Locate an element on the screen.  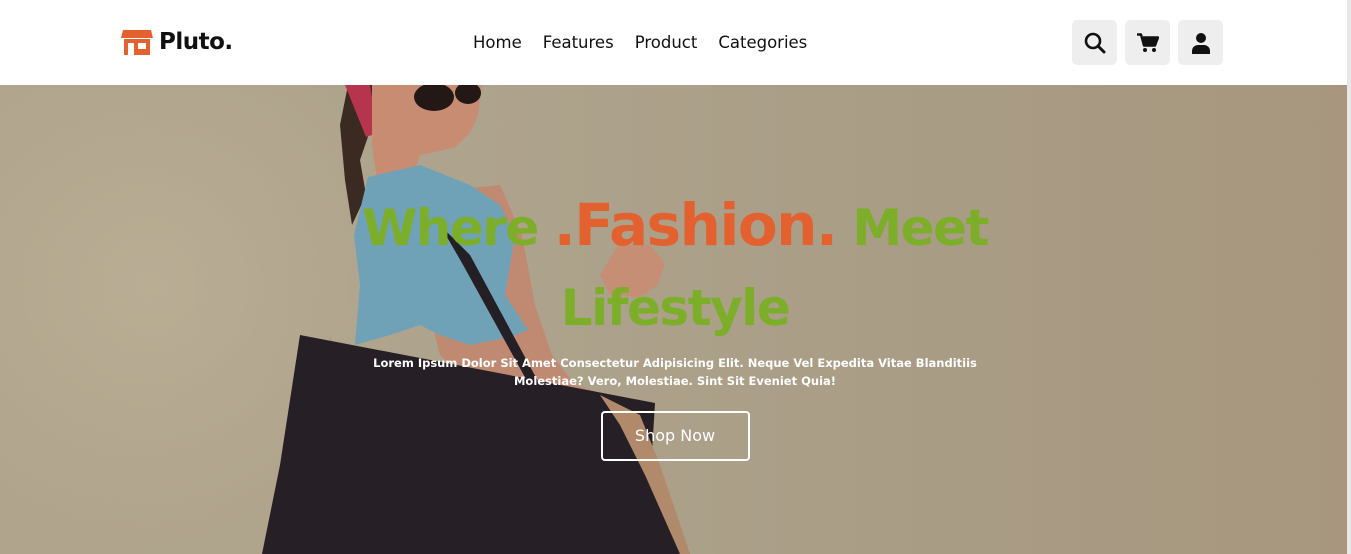
search-icon is located at coordinates (1094, 42).